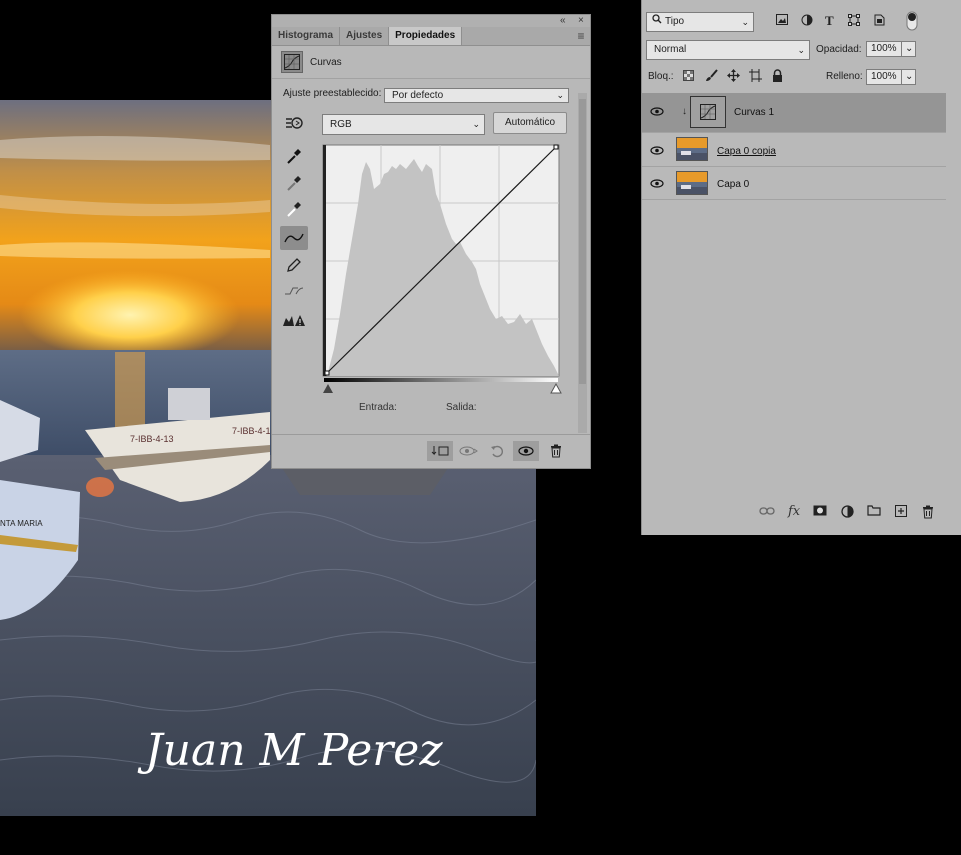 Image resolution: width=961 pixels, height=855 pixels. What do you see at coordinates (497, 451) in the screenshot?
I see `reset-icon` at bounding box center [497, 451].